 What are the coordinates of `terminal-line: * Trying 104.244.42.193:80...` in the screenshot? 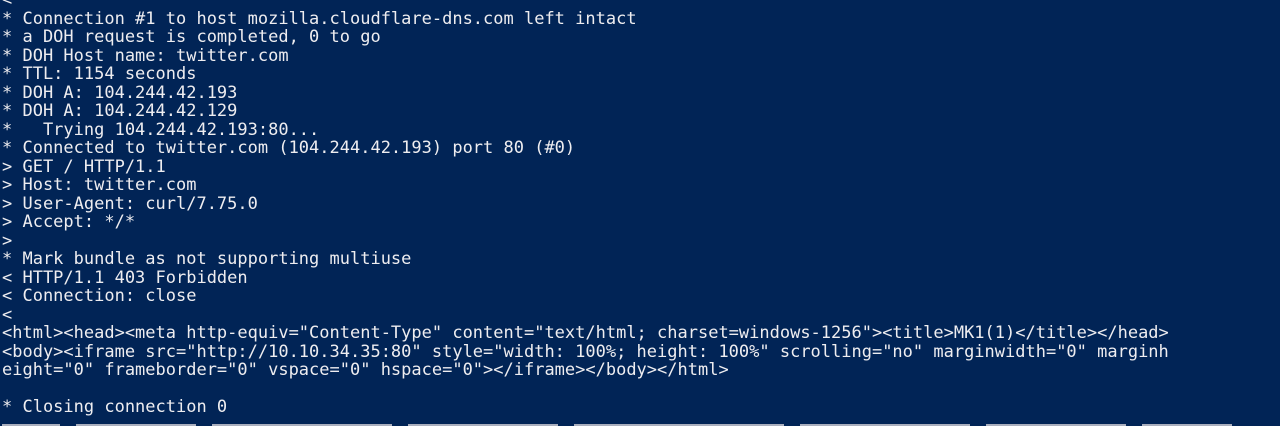 It's located at (161, 129).